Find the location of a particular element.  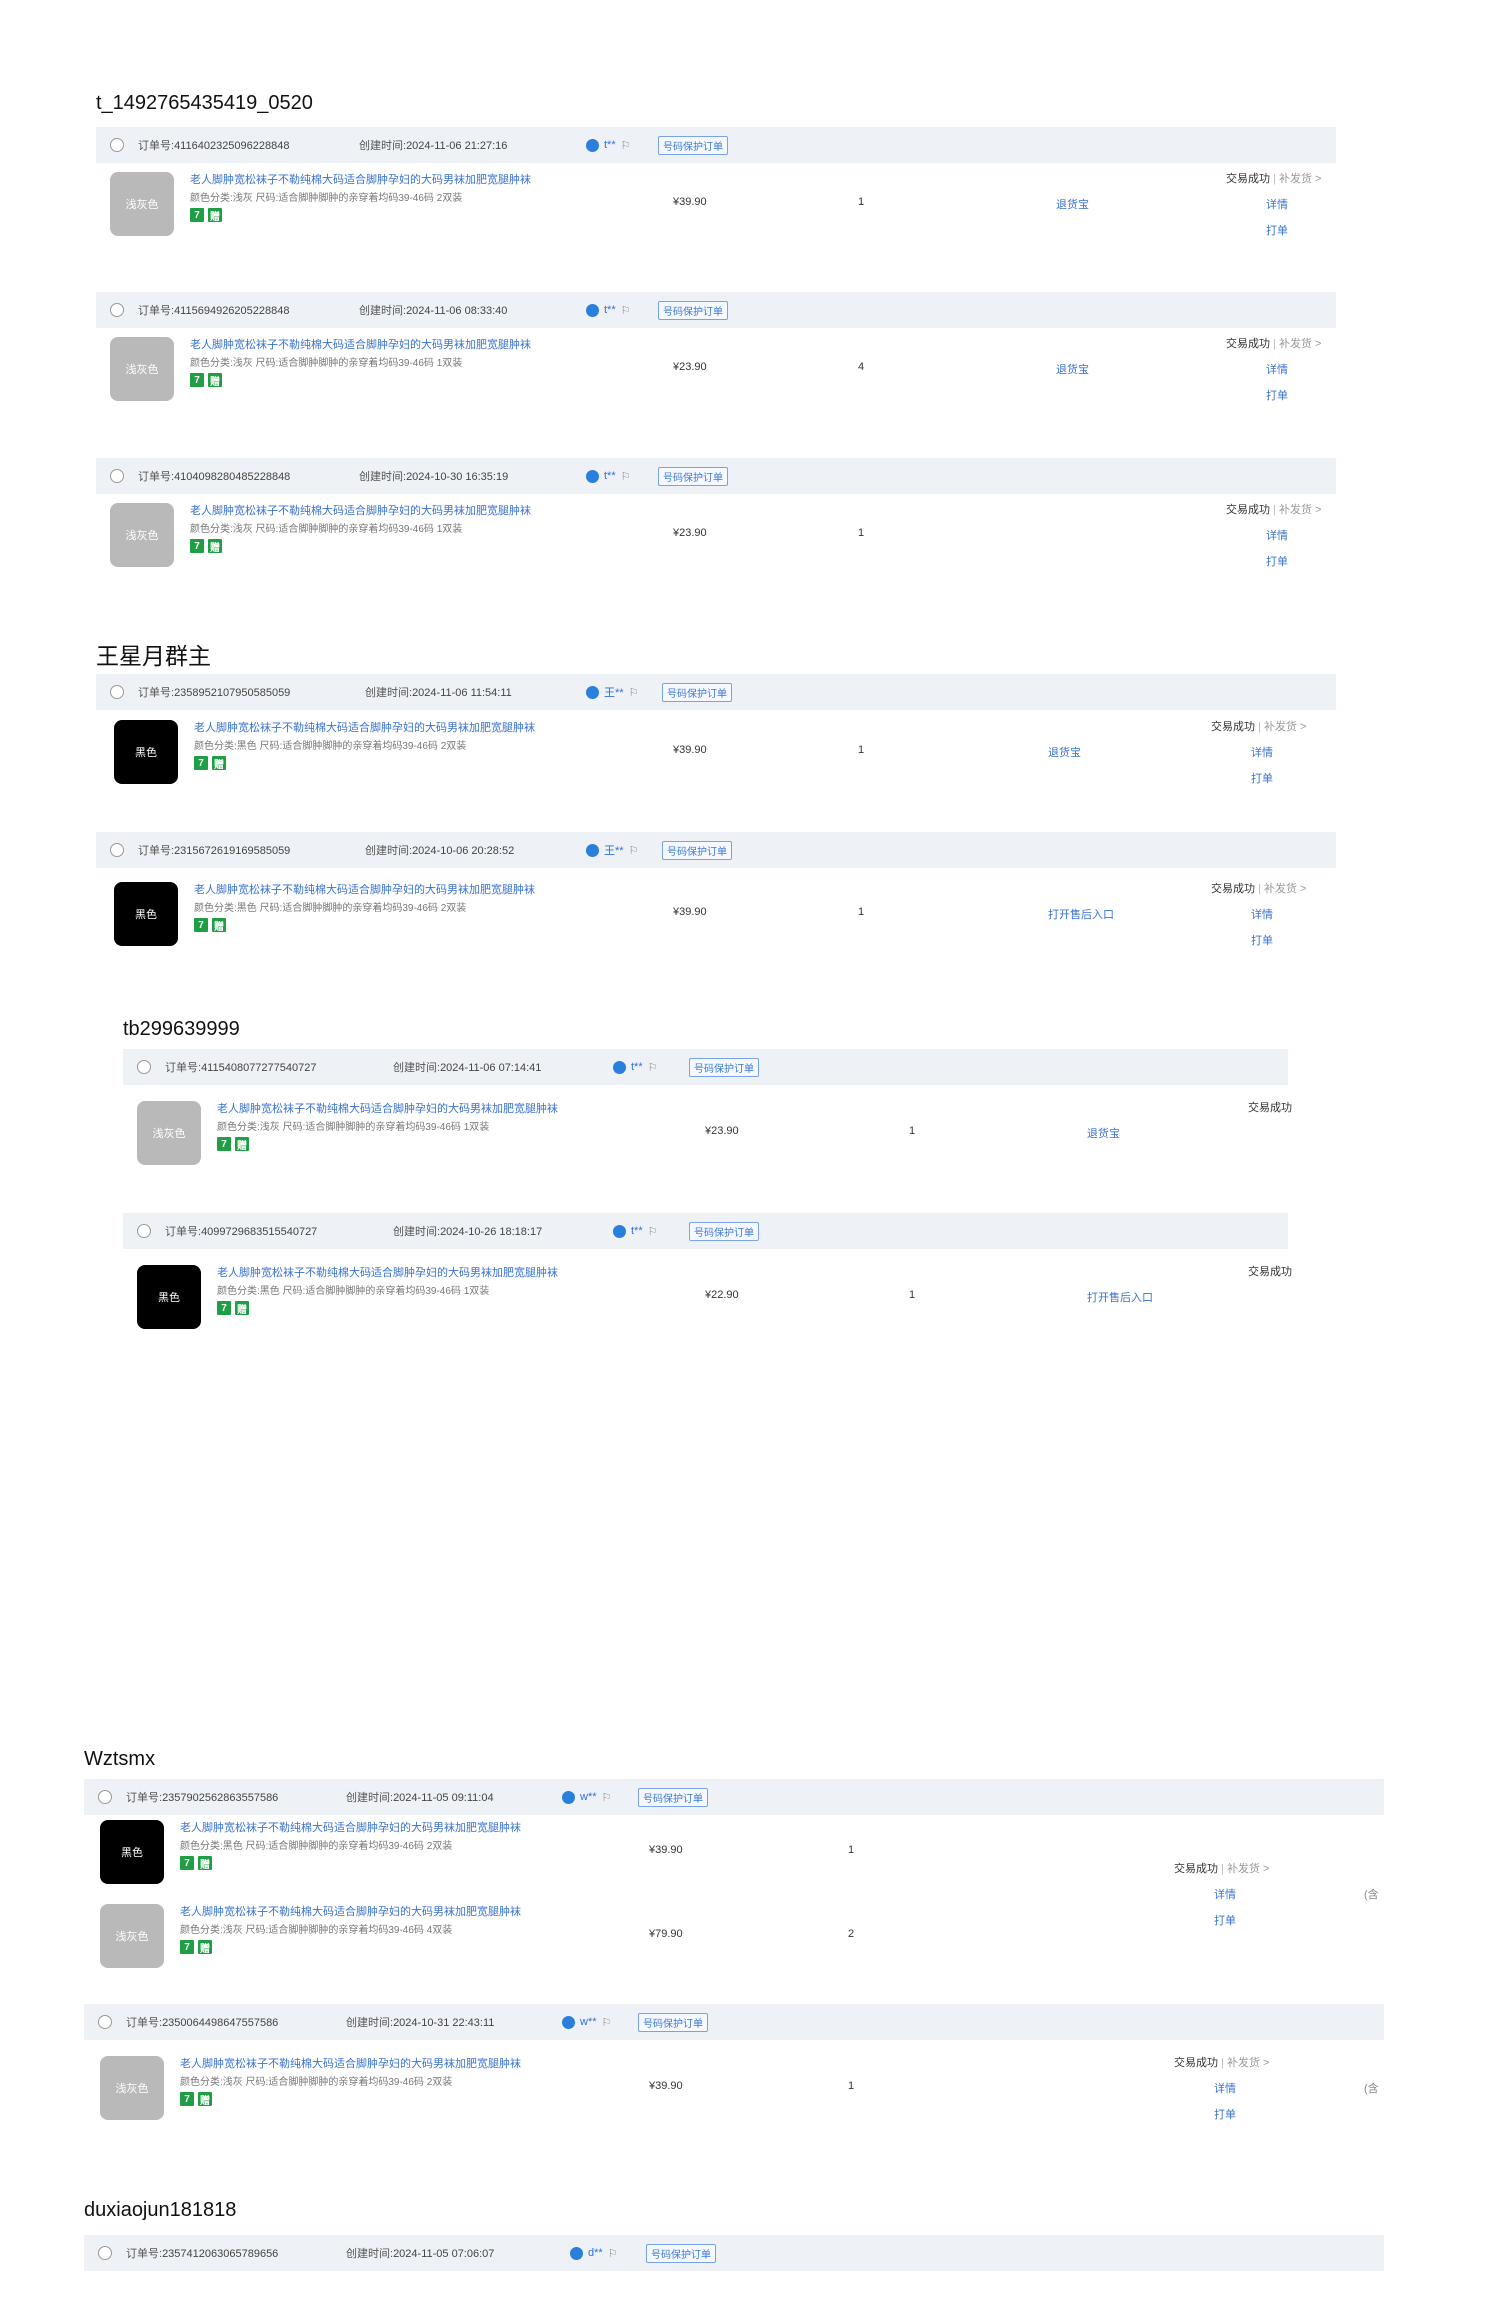

gift-icon: 赠 is located at coordinates (242, 1144).